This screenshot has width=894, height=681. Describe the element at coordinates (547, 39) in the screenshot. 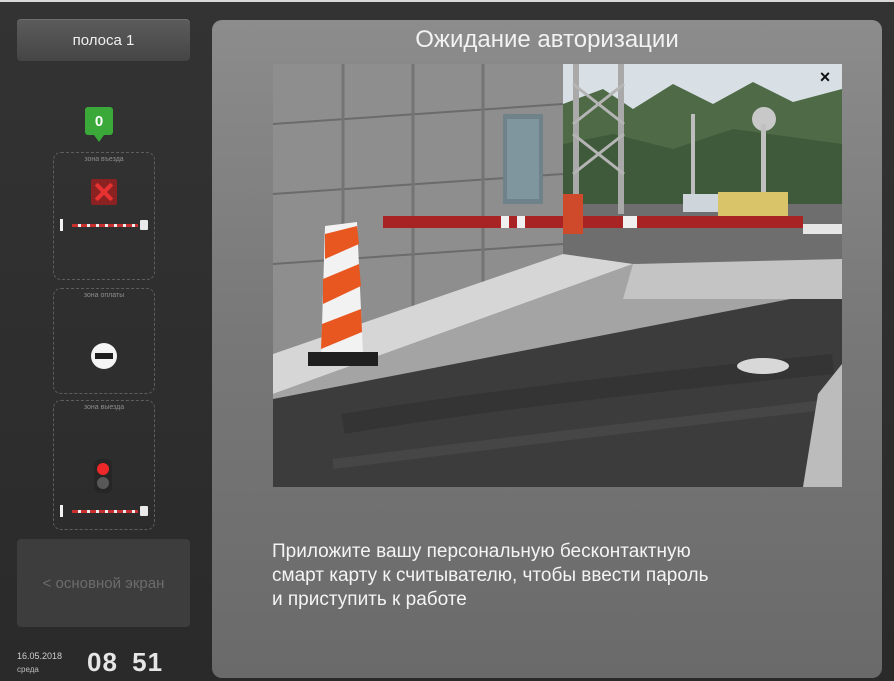

I see `panel-title: Ожидание авторизации` at that location.